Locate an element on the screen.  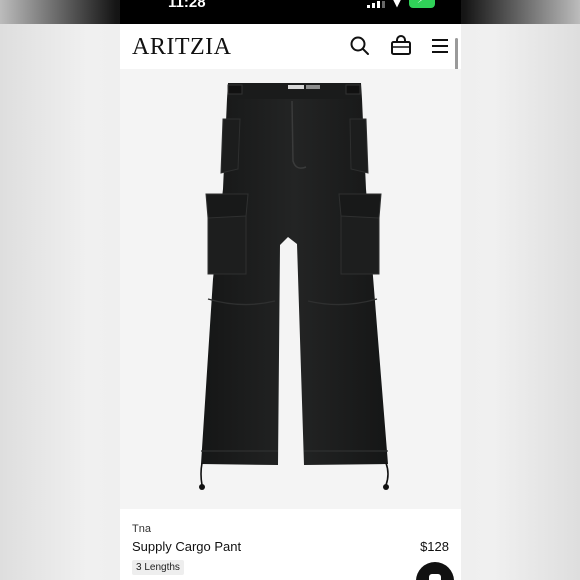
status-icons is located at coordinates (401, 4).